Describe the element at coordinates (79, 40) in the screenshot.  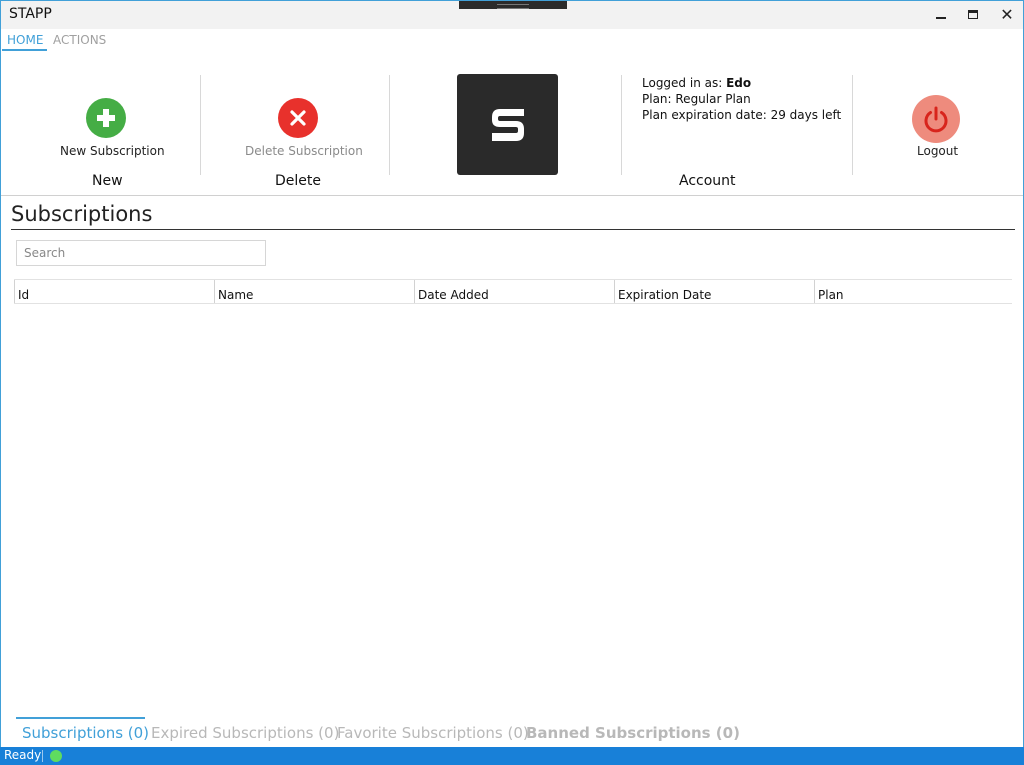
I see `tab-actions: ACTIONS` at that location.